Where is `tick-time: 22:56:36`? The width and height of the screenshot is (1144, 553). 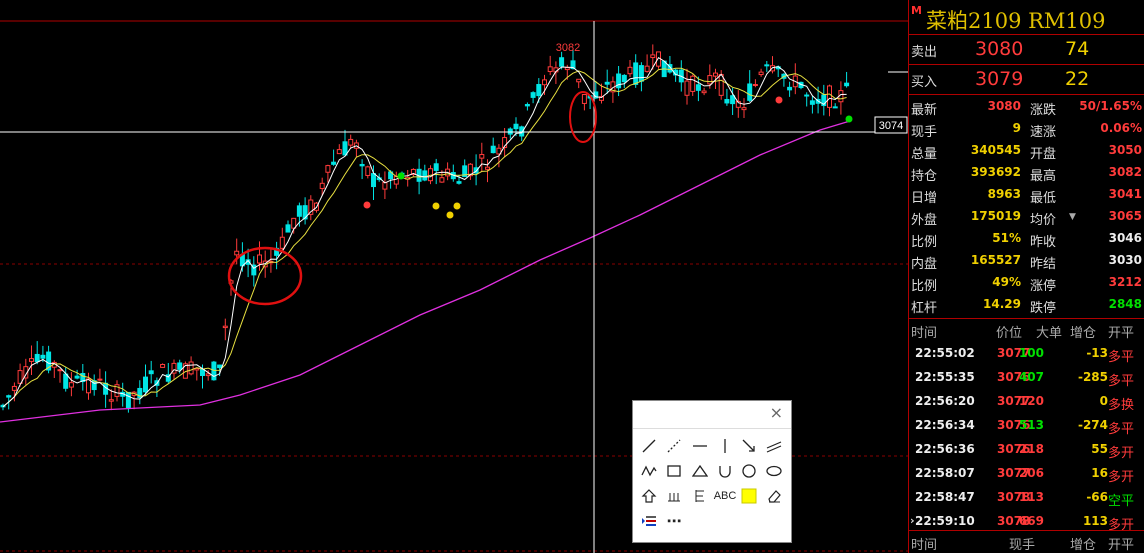 tick-time: 22:56:36 is located at coordinates (945, 449).